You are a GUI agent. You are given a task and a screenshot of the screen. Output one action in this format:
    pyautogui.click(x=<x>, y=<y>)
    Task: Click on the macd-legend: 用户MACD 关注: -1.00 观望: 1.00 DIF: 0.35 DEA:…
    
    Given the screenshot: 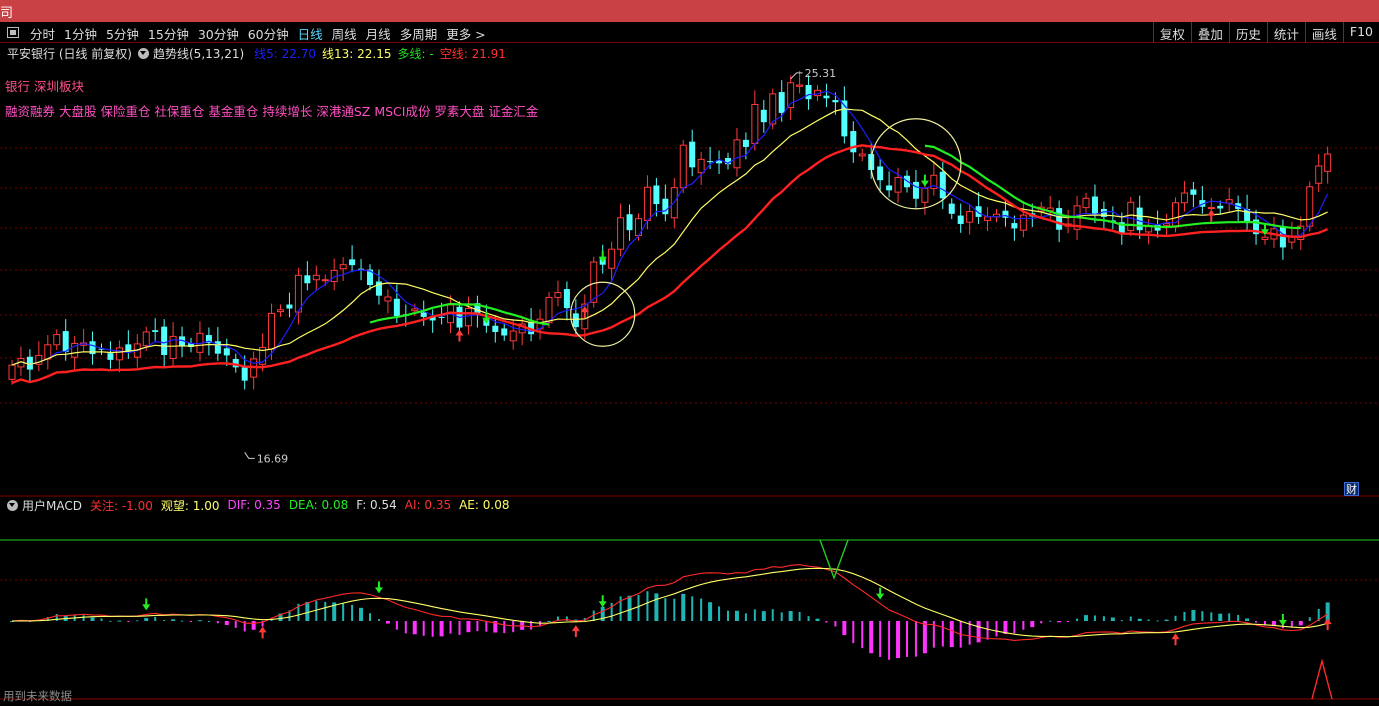 What is the action you would take?
    pyautogui.click(x=262, y=505)
    